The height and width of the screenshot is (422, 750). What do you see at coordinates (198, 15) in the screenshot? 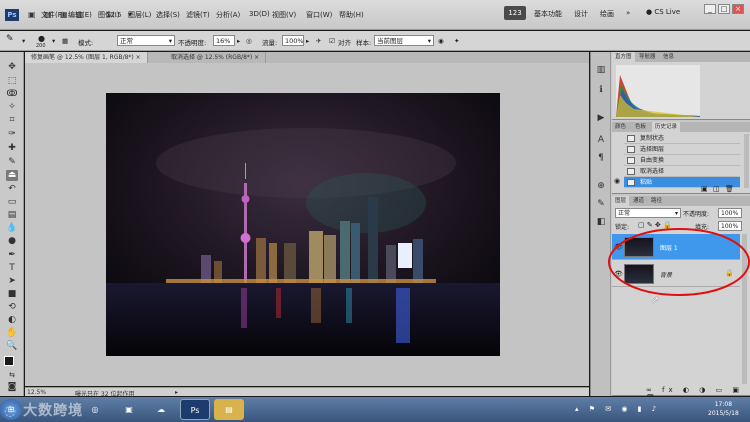
I see `menu-item-5: 滤镜(T)` at bounding box center [198, 15].